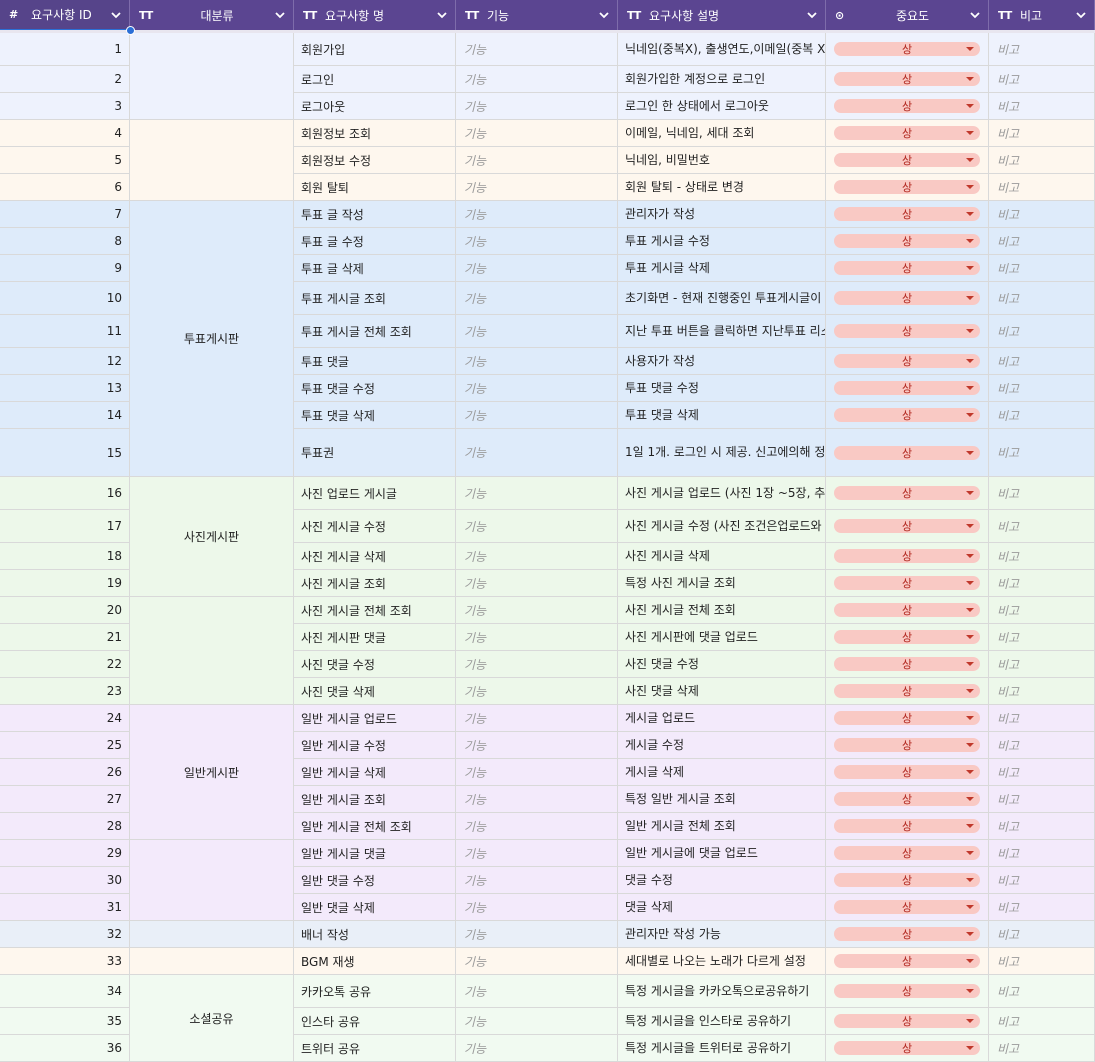 This screenshot has height=1062, width=1095. I want to click on requirement-id-cell: 12, so click(65, 361).